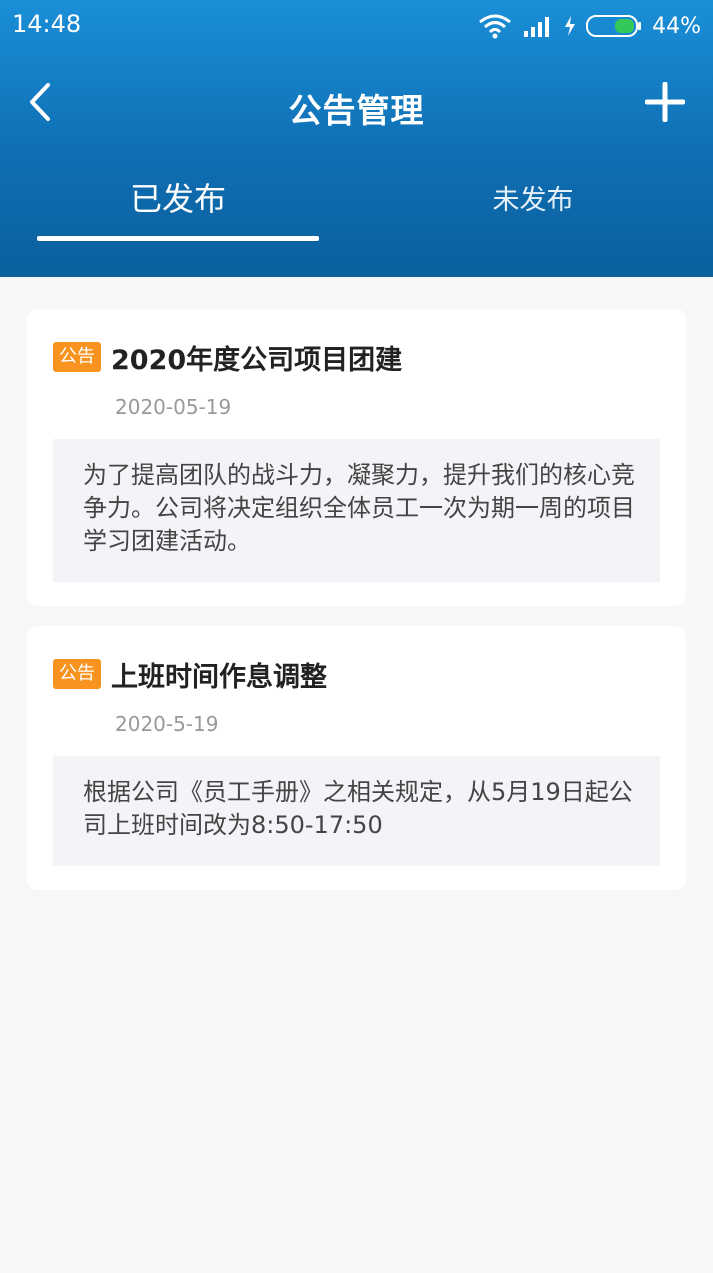  I want to click on battery-icon, so click(614, 26).